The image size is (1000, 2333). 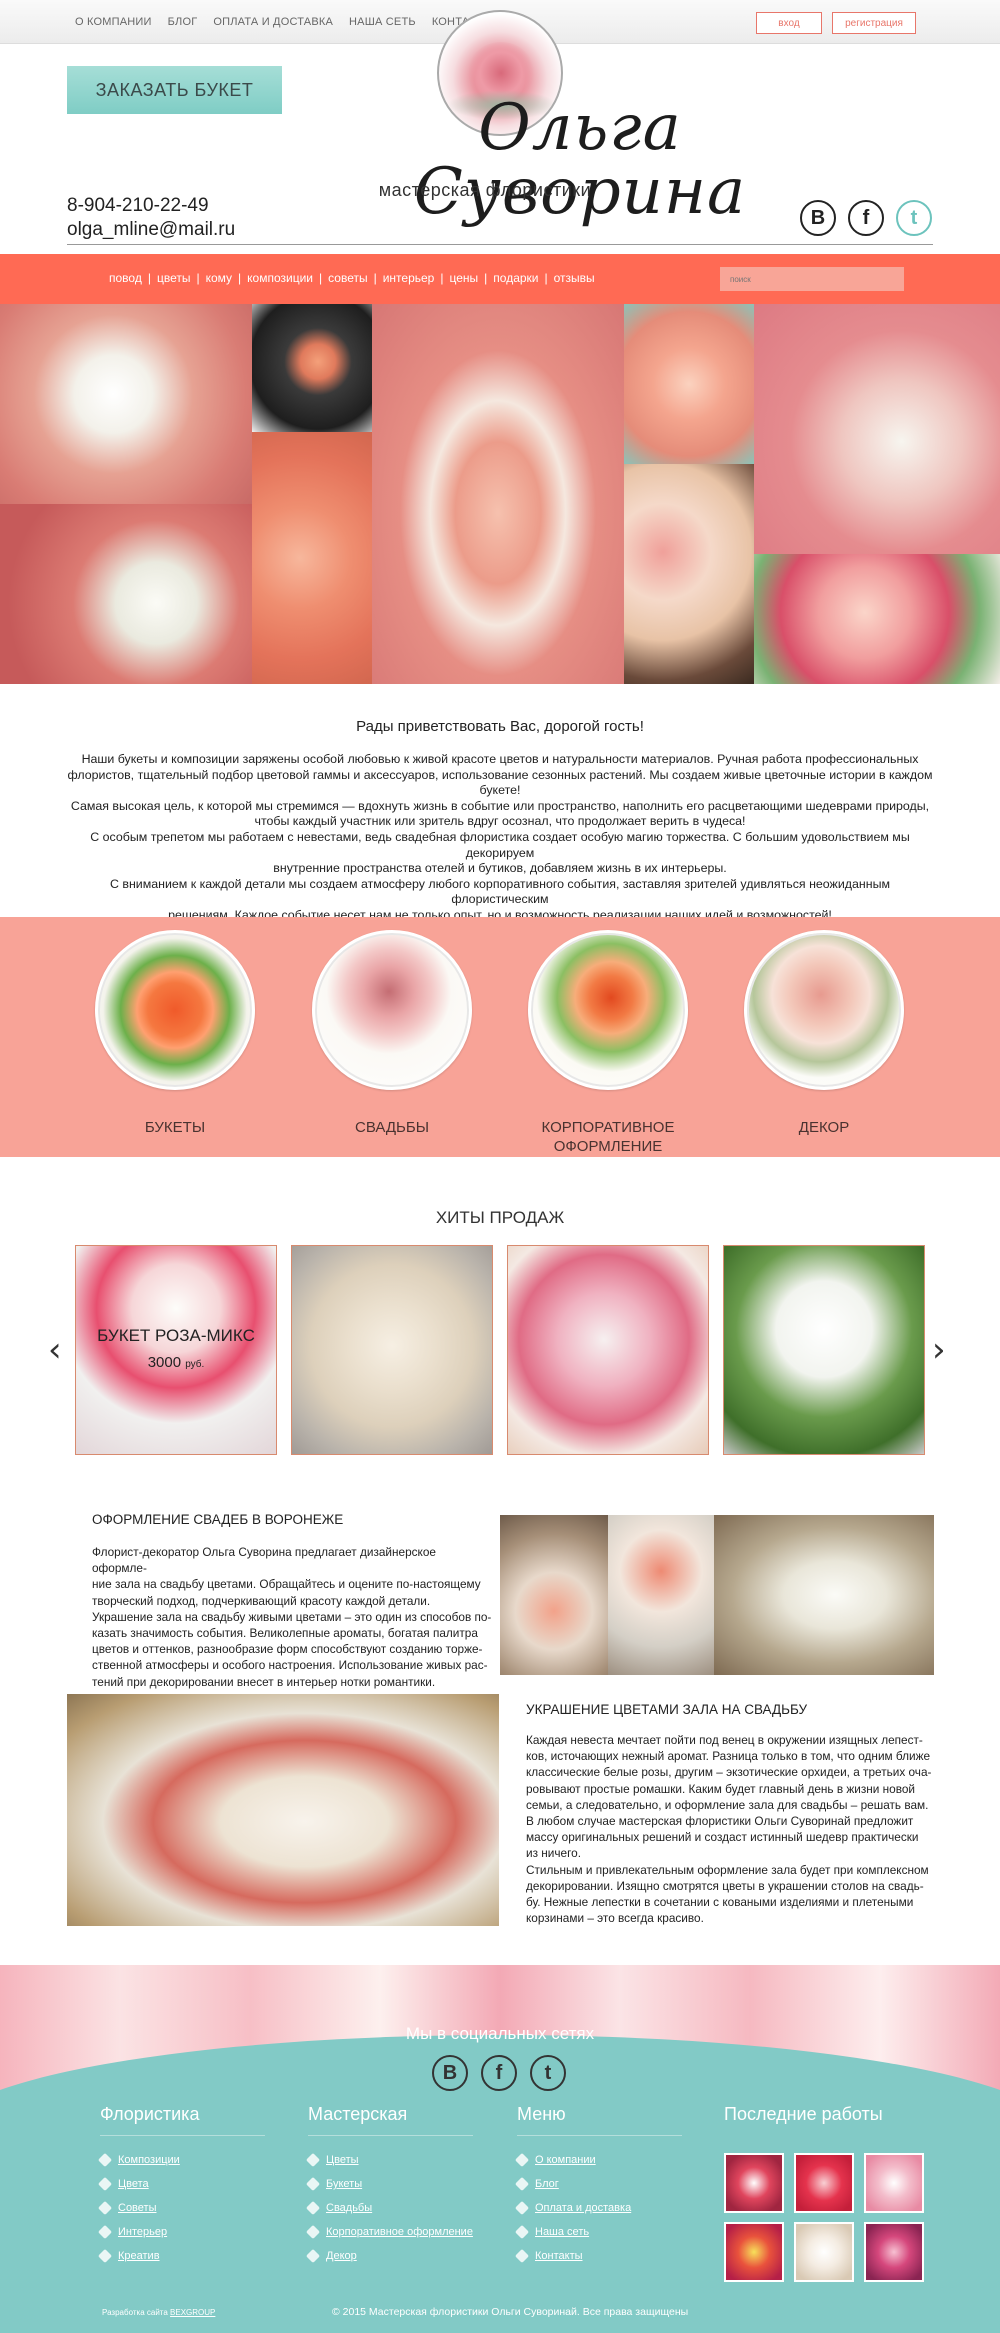 I want to click on article2-title: УКРАШЕНИЕ ЦВЕТАМИ ЗАЛА НА СВАДЬБУ, so click(x=667, y=1709).